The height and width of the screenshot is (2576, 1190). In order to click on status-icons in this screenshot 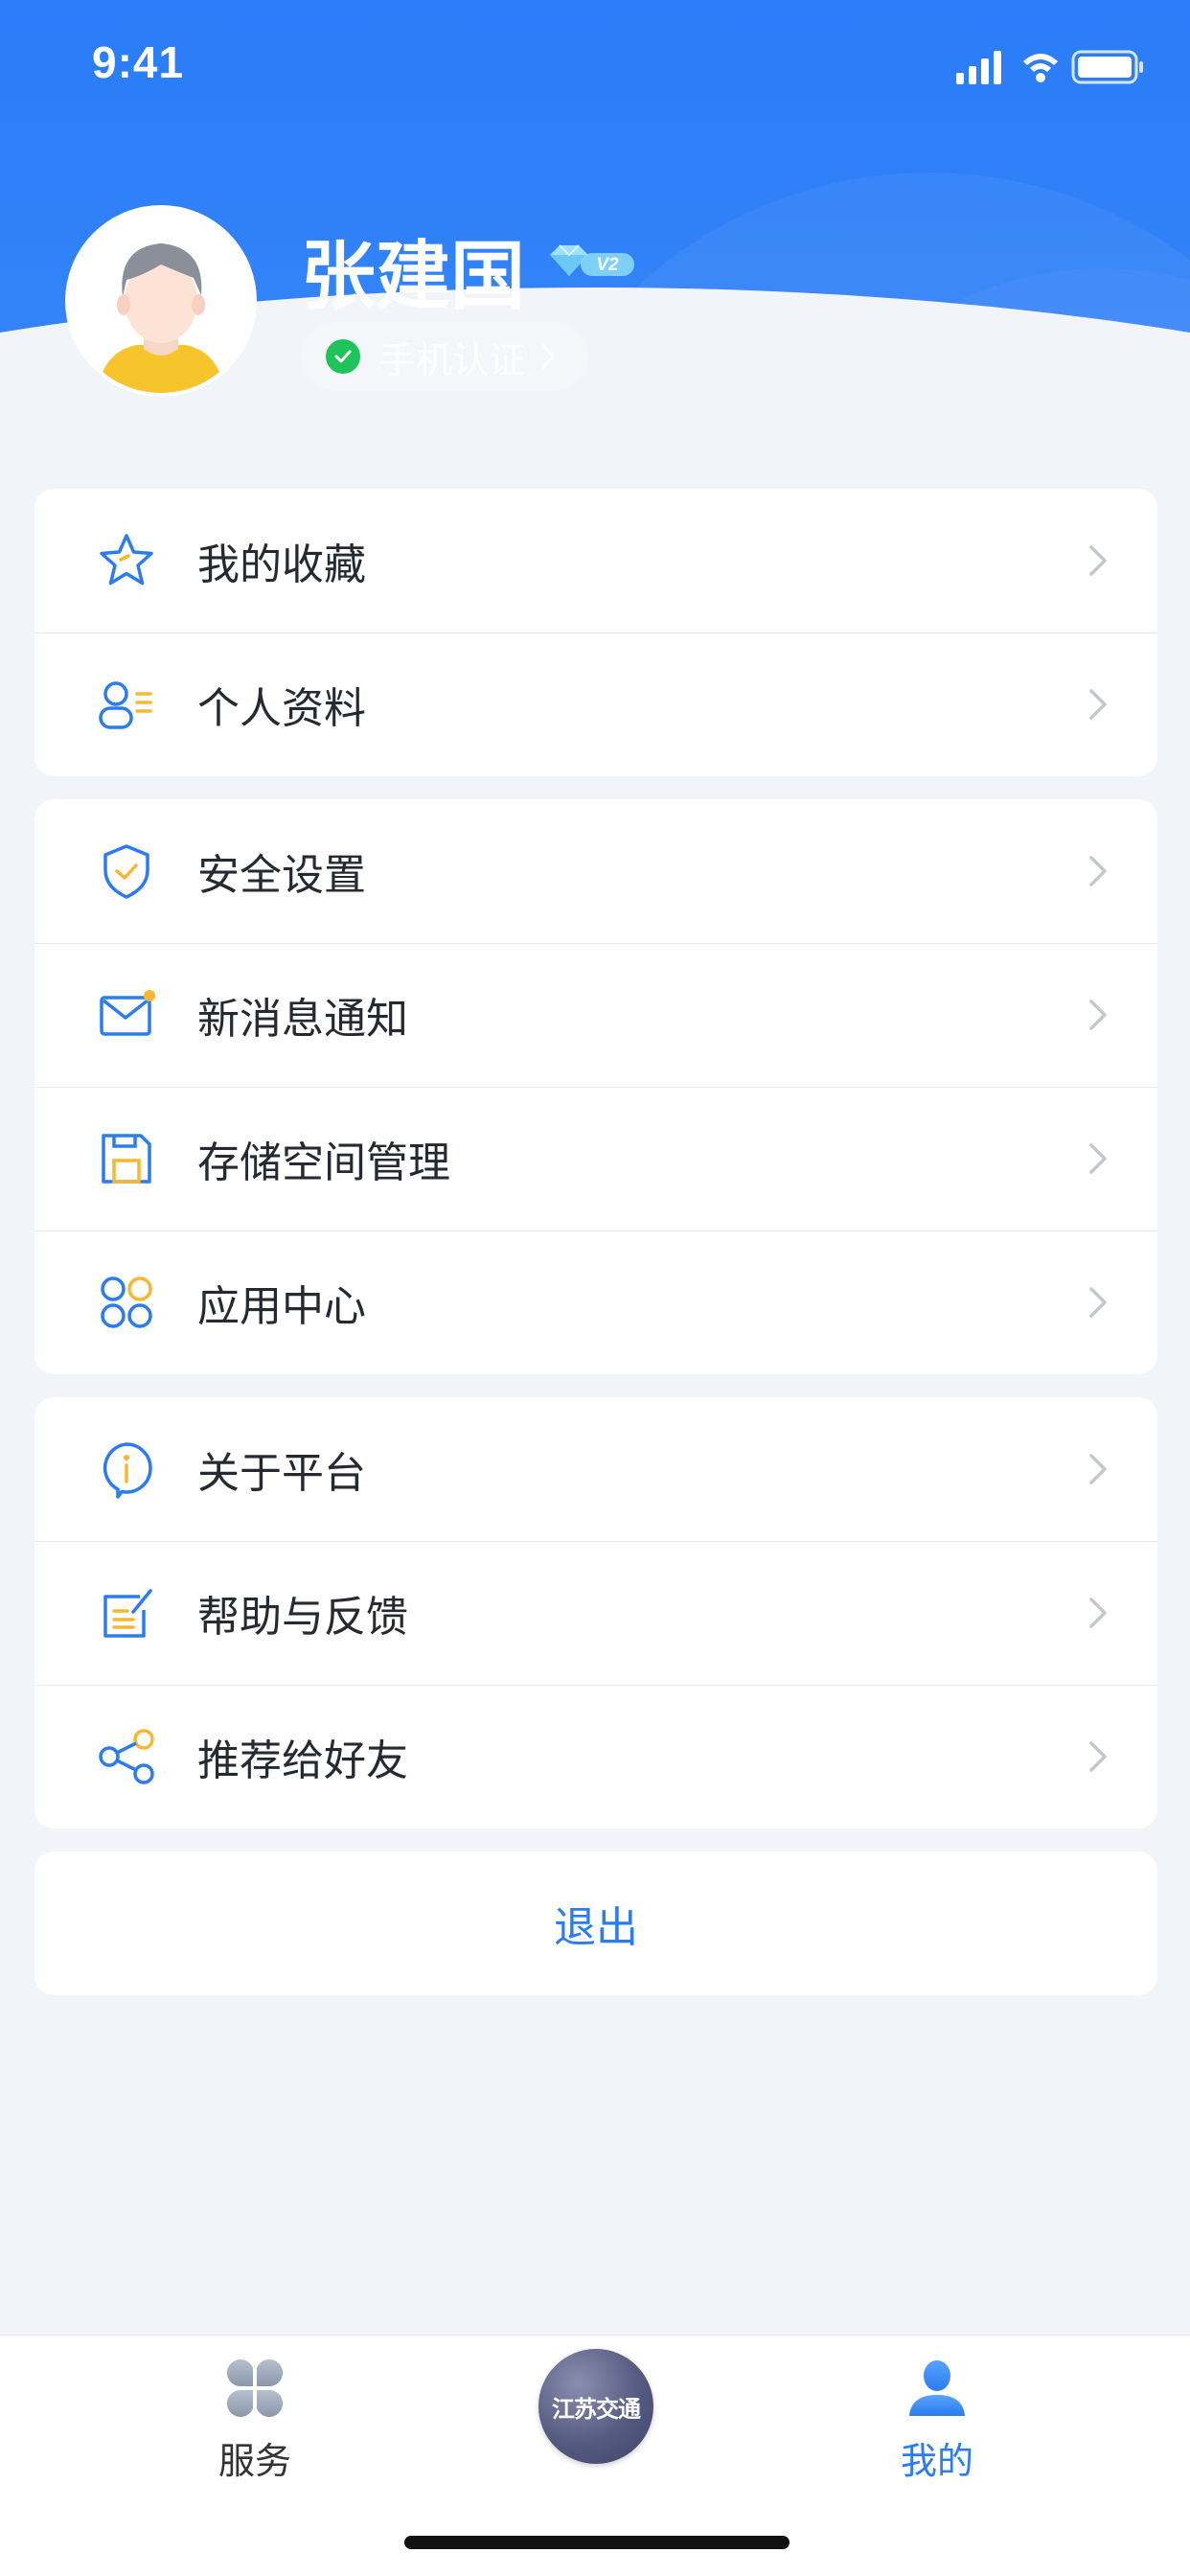, I will do `click(1049, 67)`.